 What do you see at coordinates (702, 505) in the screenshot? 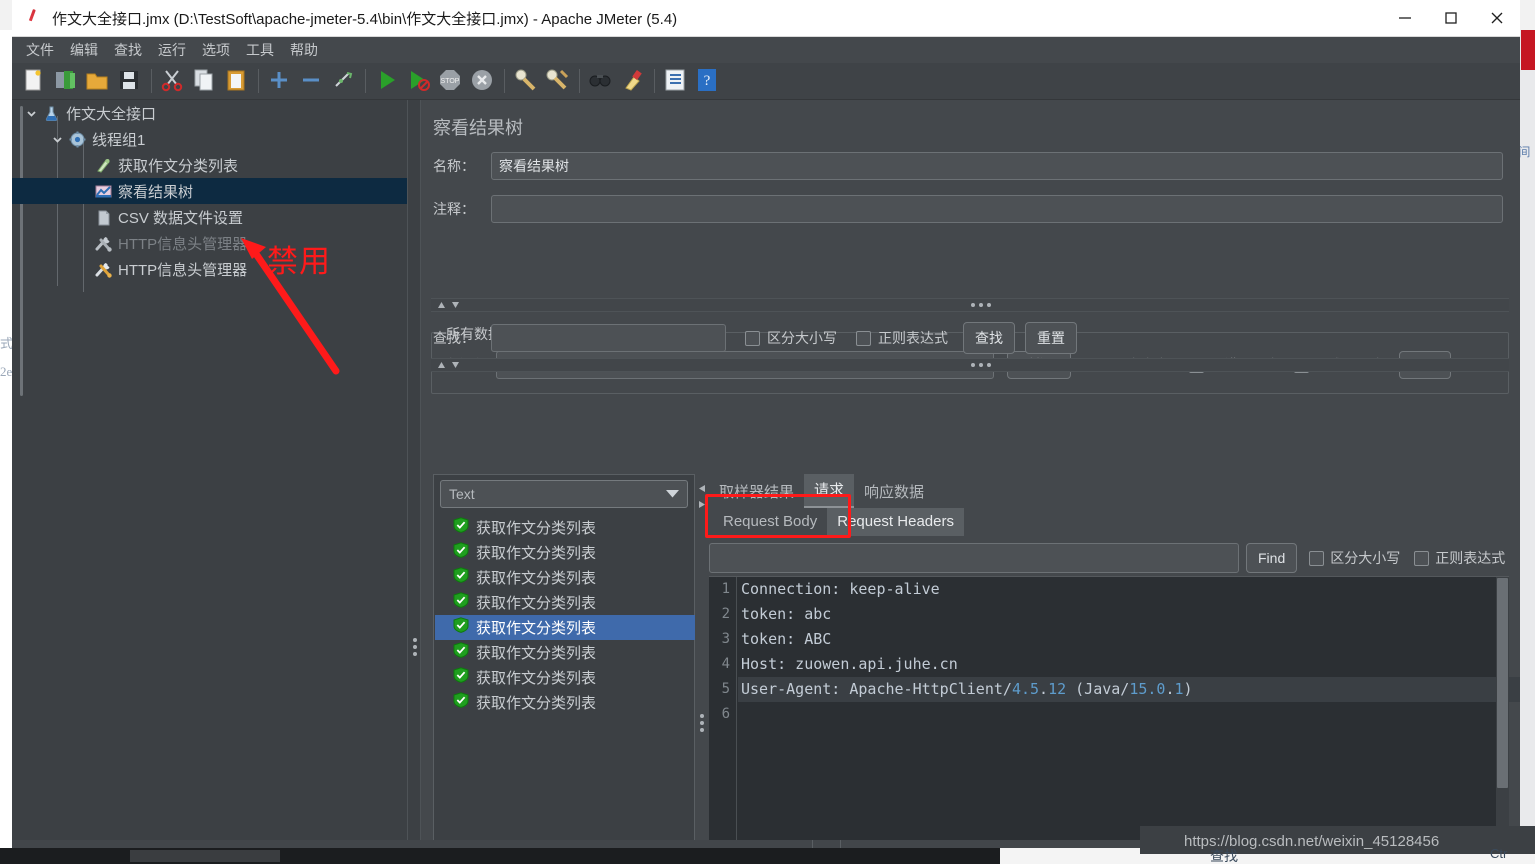
I see `collapse-right-icon` at bounding box center [702, 505].